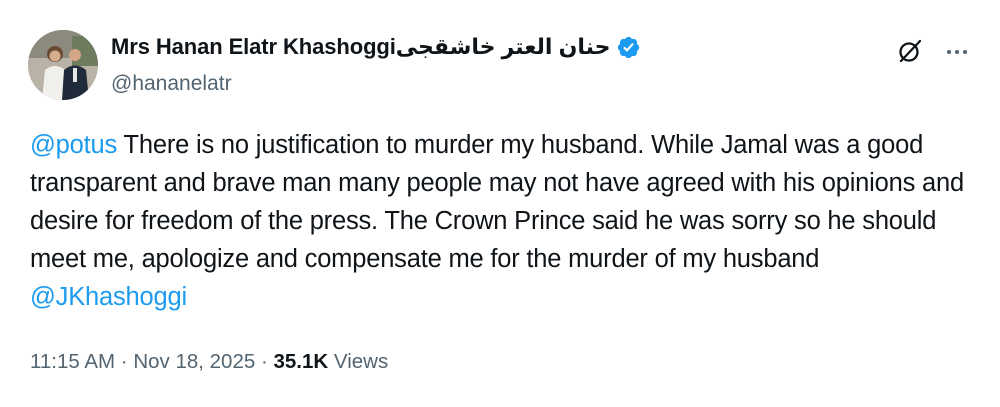  I want to click on tweet-time: 11:15 AM, so click(72, 361).